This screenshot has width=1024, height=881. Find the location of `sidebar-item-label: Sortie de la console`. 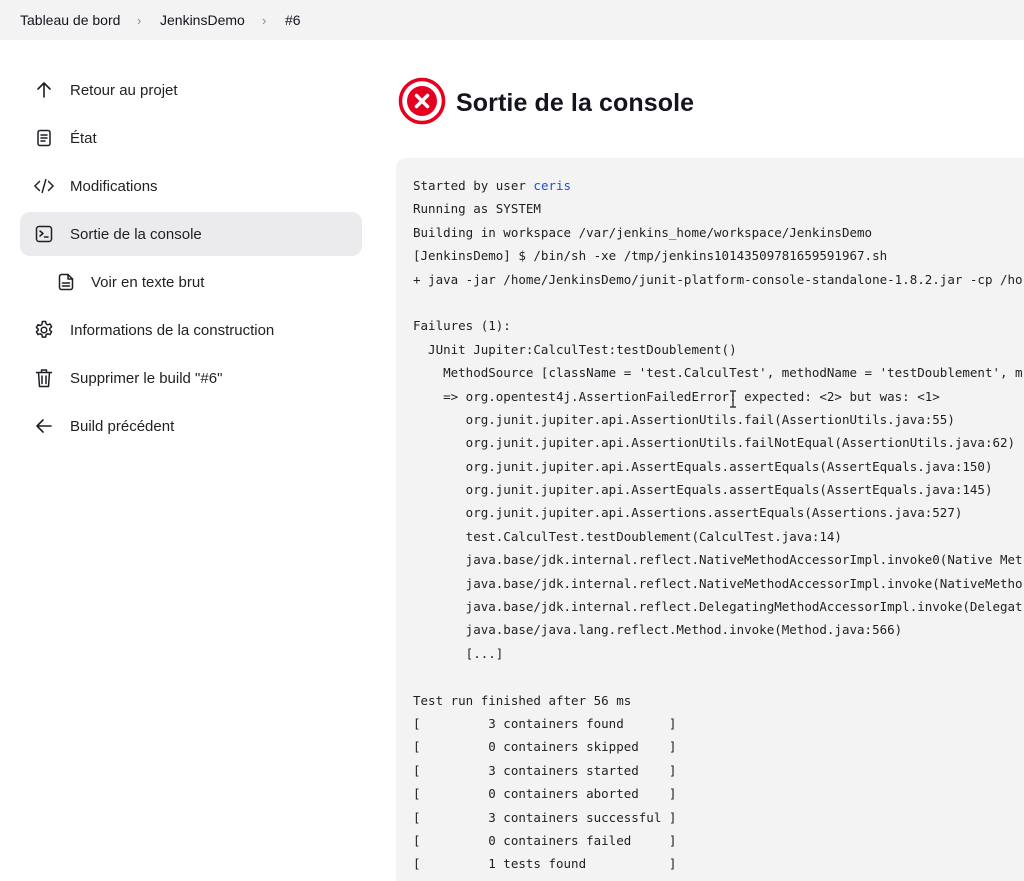

sidebar-item-label: Sortie de la console is located at coordinates (136, 234).